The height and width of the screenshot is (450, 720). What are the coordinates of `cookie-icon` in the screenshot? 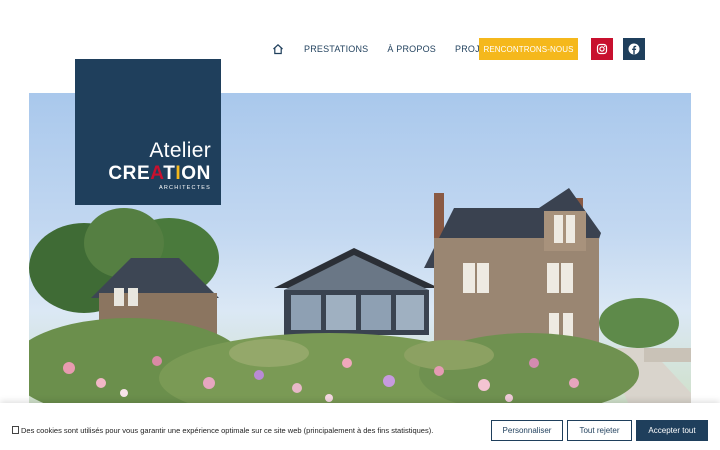 It's located at (15, 430).